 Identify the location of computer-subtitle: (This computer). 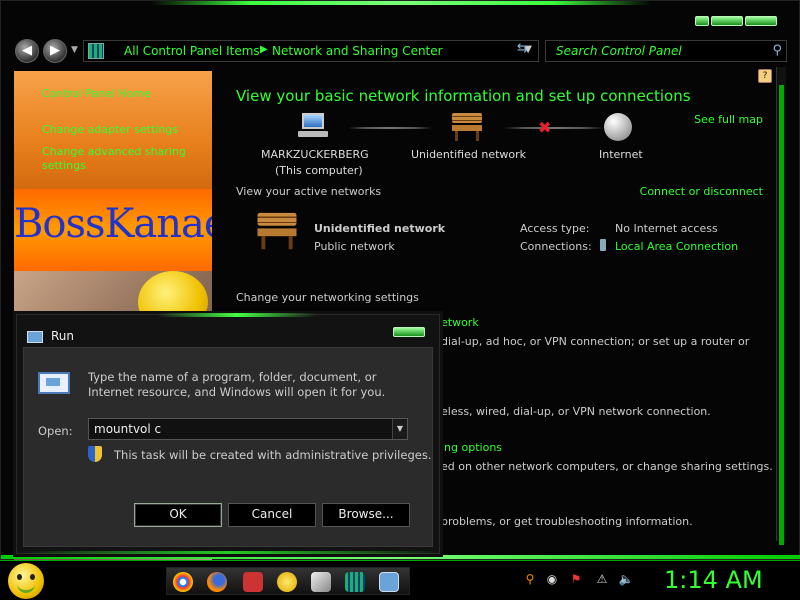
(319, 170).